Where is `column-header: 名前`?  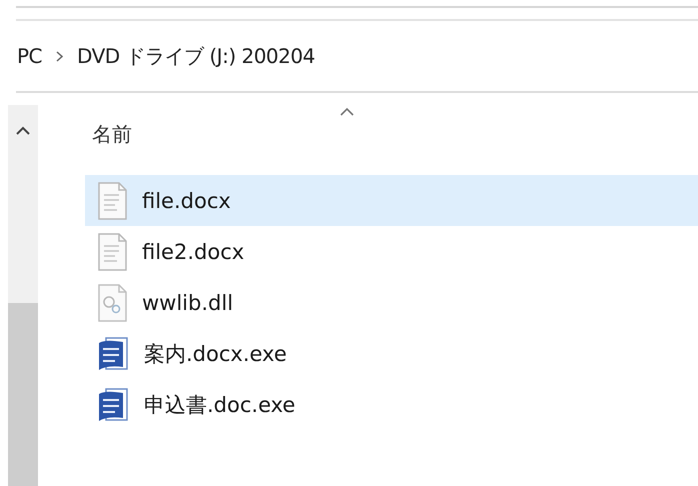
column-header: 名前 is located at coordinates (112, 134).